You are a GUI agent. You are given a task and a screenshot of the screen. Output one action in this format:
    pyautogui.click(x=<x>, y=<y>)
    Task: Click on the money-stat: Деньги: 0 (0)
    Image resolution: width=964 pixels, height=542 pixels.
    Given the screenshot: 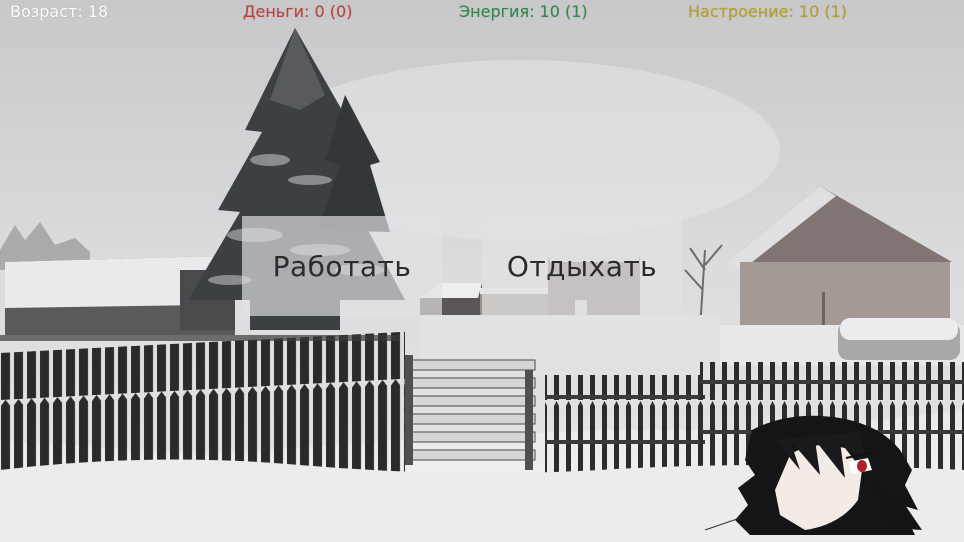 What is the action you would take?
    pyautogui.click(x=297, y=12)
    